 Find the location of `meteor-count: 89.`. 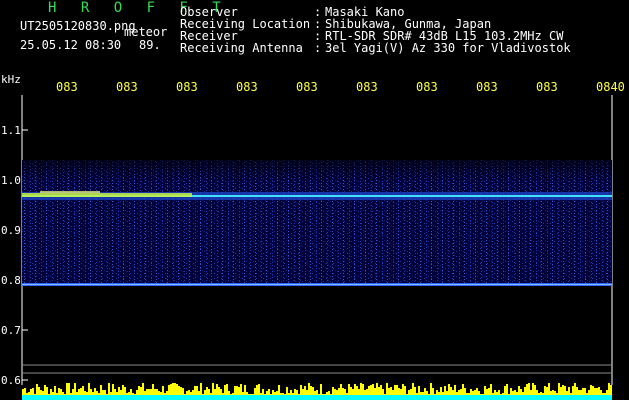

meteor-count: 89. is located at coordinates (150, 45).